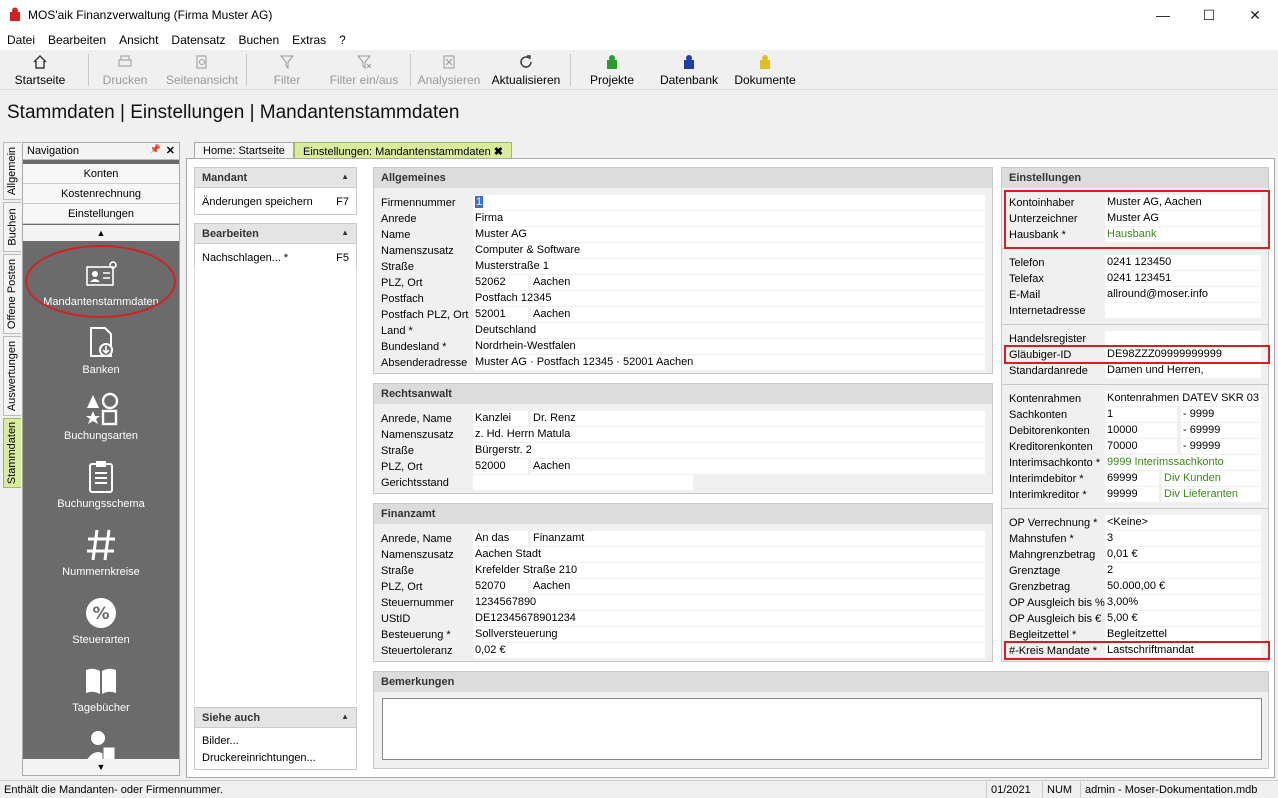  I want to click on nav-item-steuerarten: % Steuerarten, so click(101, 620).